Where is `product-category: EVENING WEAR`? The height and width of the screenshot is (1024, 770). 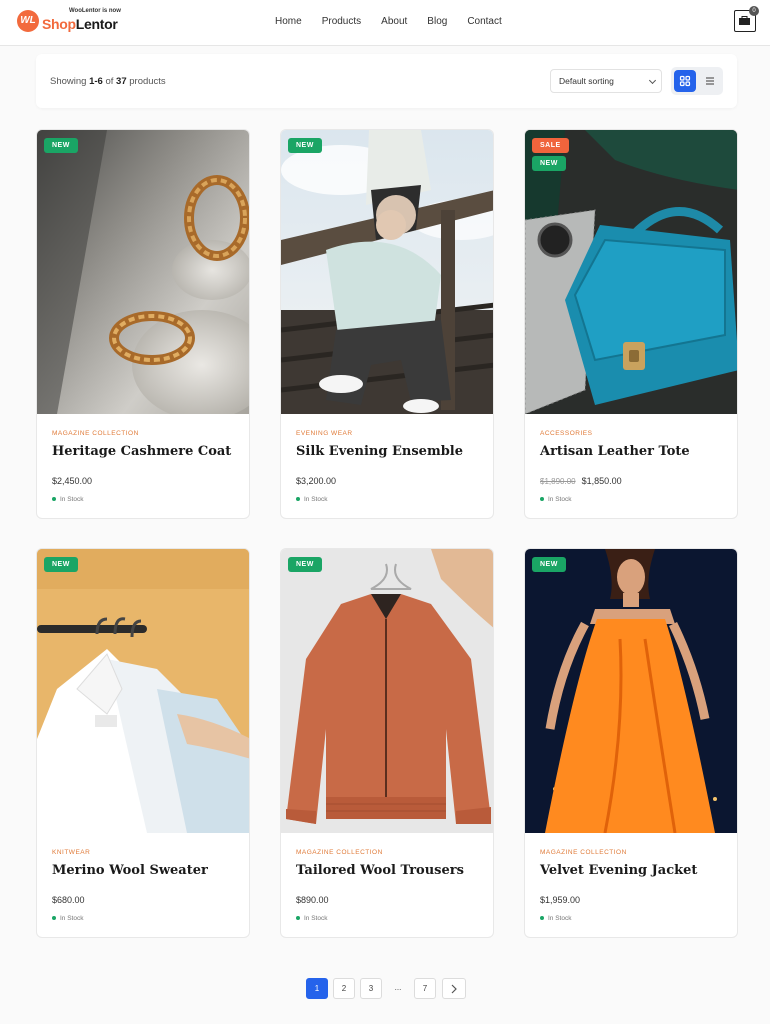
product-category: EVENING WEAR is located at coordinates (324, 433).